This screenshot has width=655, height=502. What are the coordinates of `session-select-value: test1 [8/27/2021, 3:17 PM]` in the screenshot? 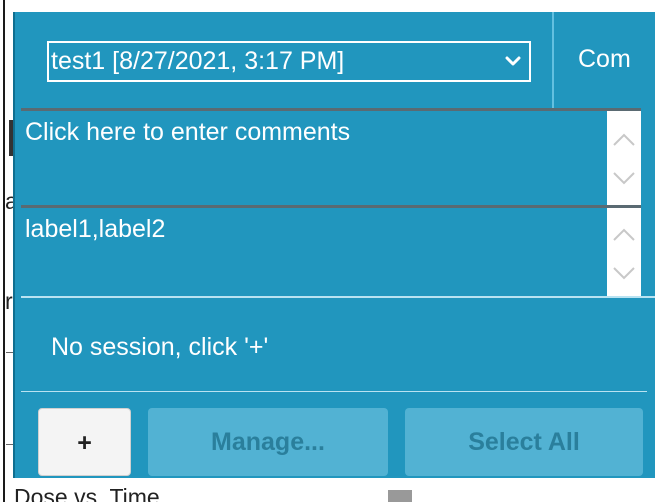 It's located at (198, 61).